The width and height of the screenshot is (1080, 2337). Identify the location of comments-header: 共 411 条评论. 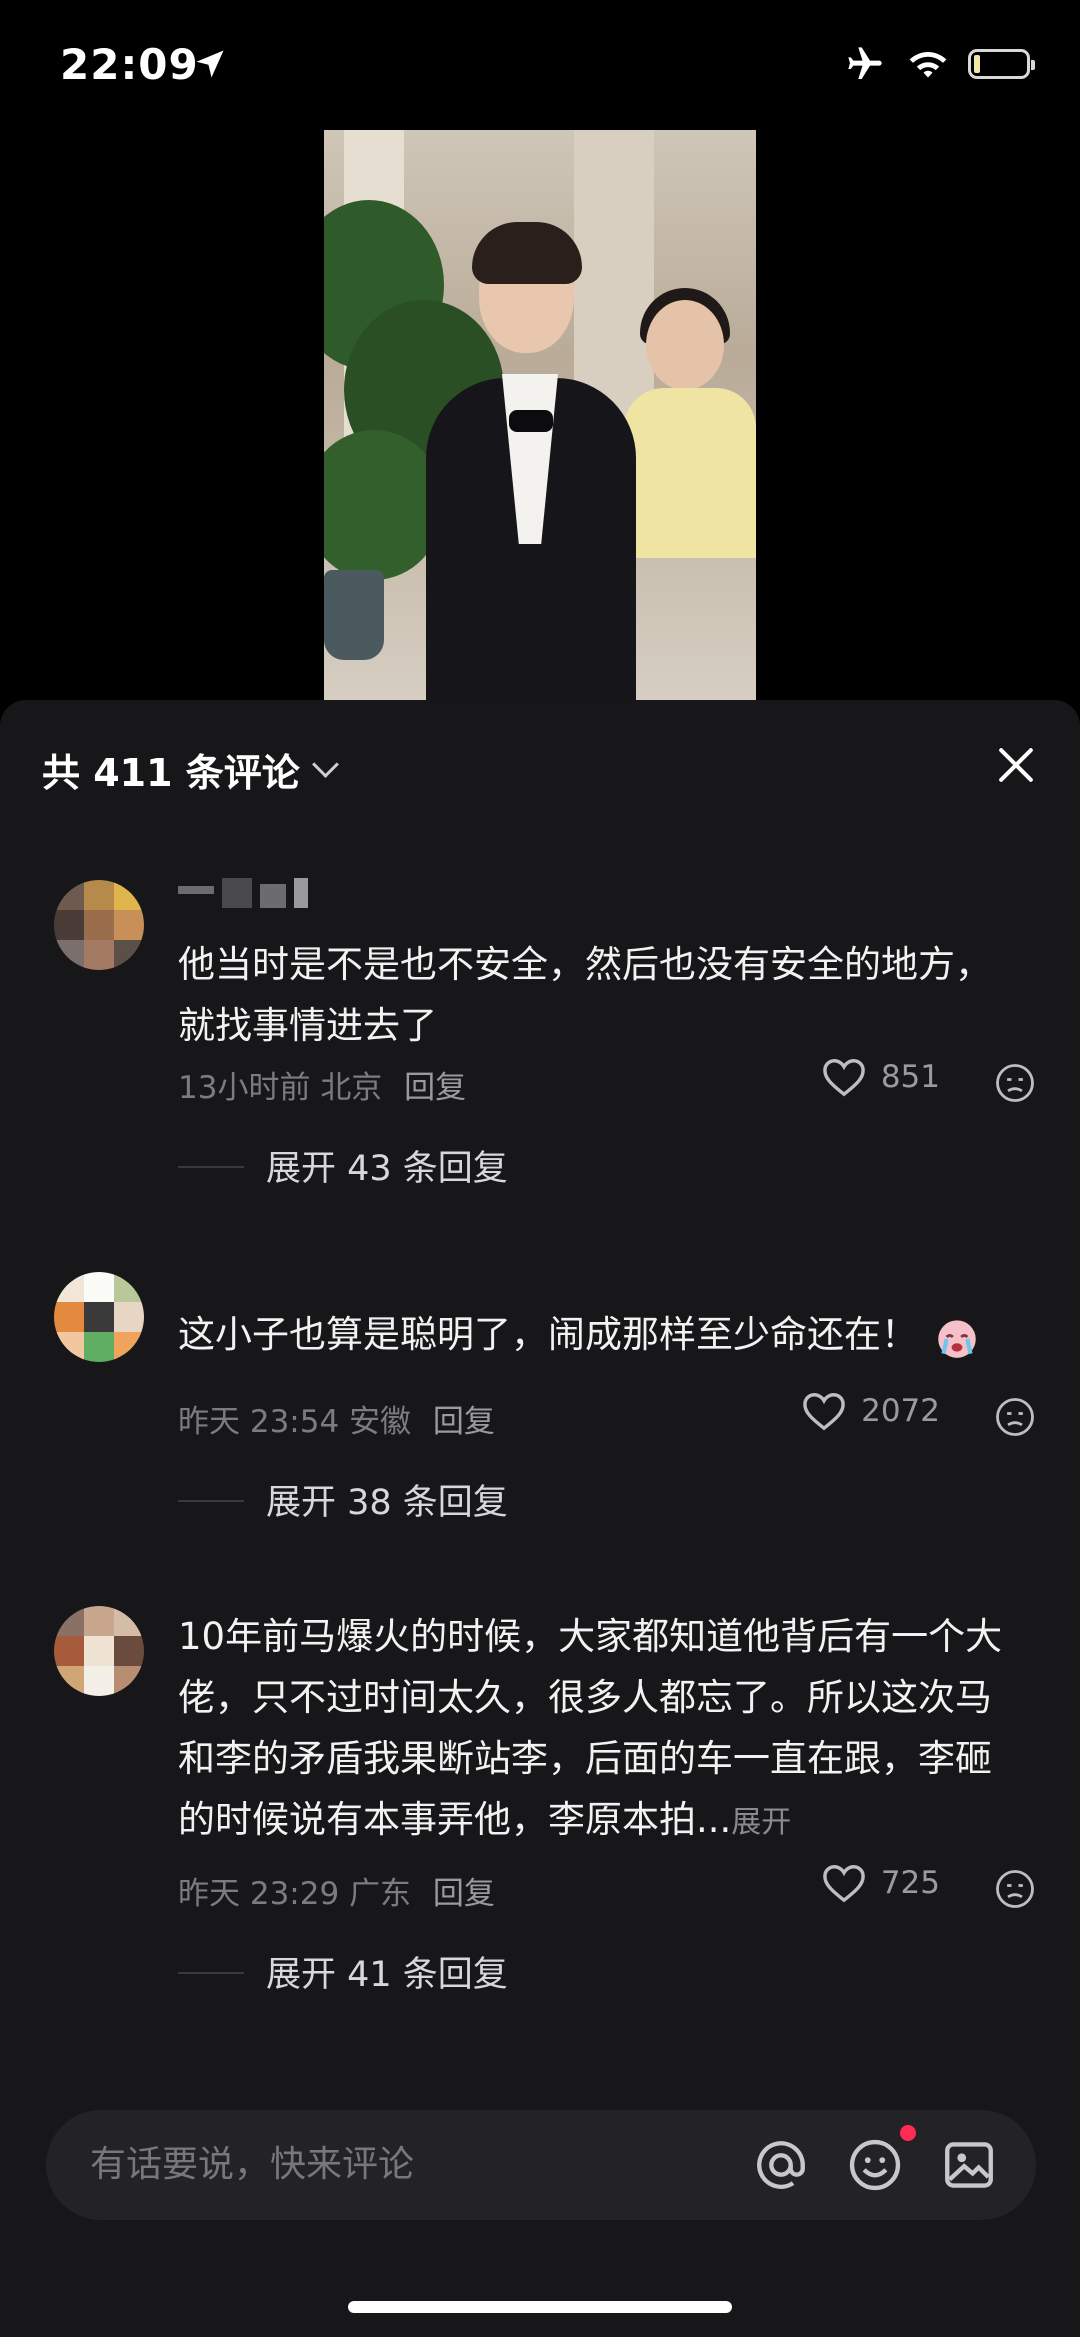
(540, 765).